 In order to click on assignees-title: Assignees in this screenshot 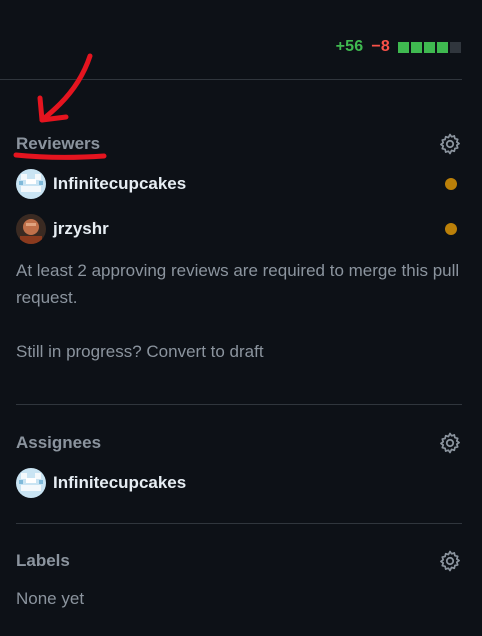, I will do `click(59, 442)`.